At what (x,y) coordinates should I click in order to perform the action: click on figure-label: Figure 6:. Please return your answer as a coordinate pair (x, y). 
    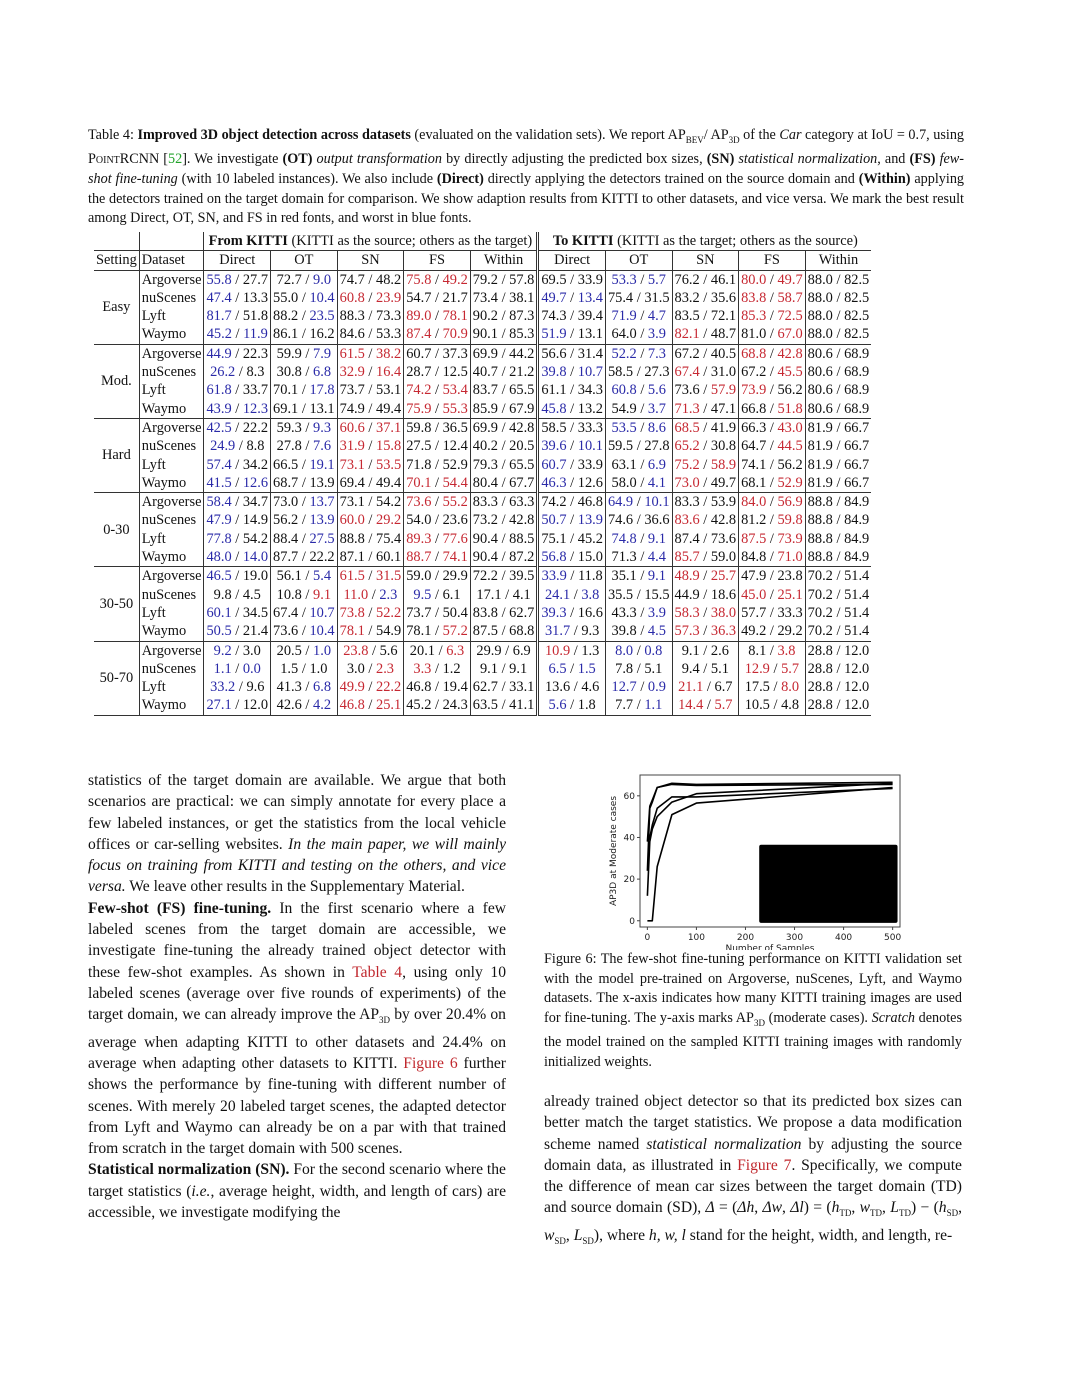
    Looking at the image, I should click on (570, 959).